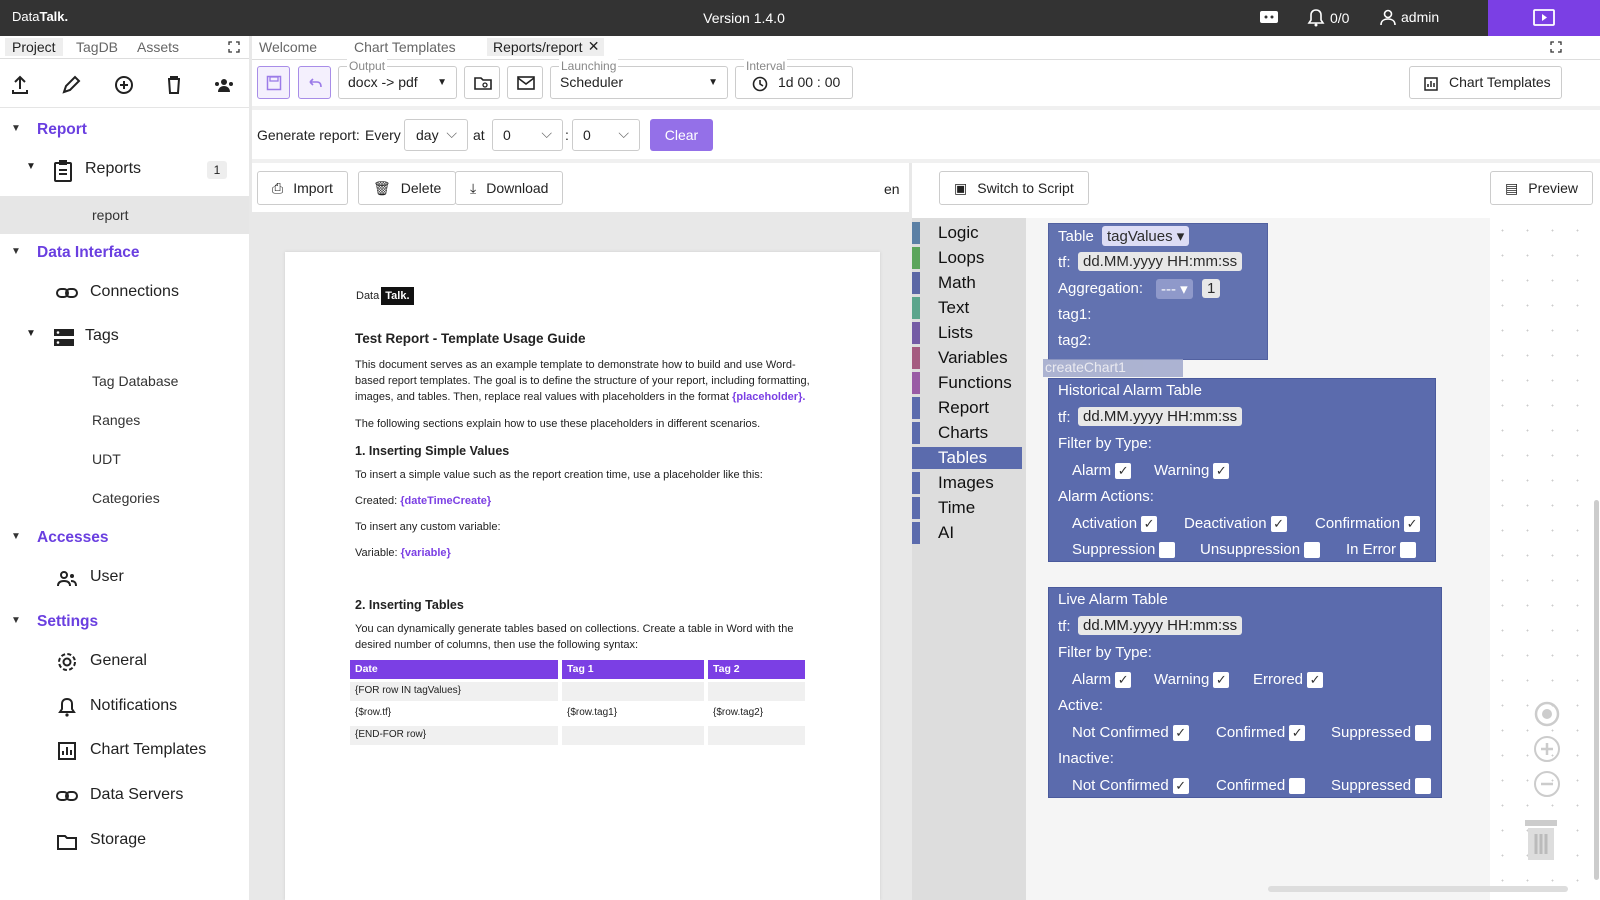  I want to click on category-charts: Charts, so click(967, 433).